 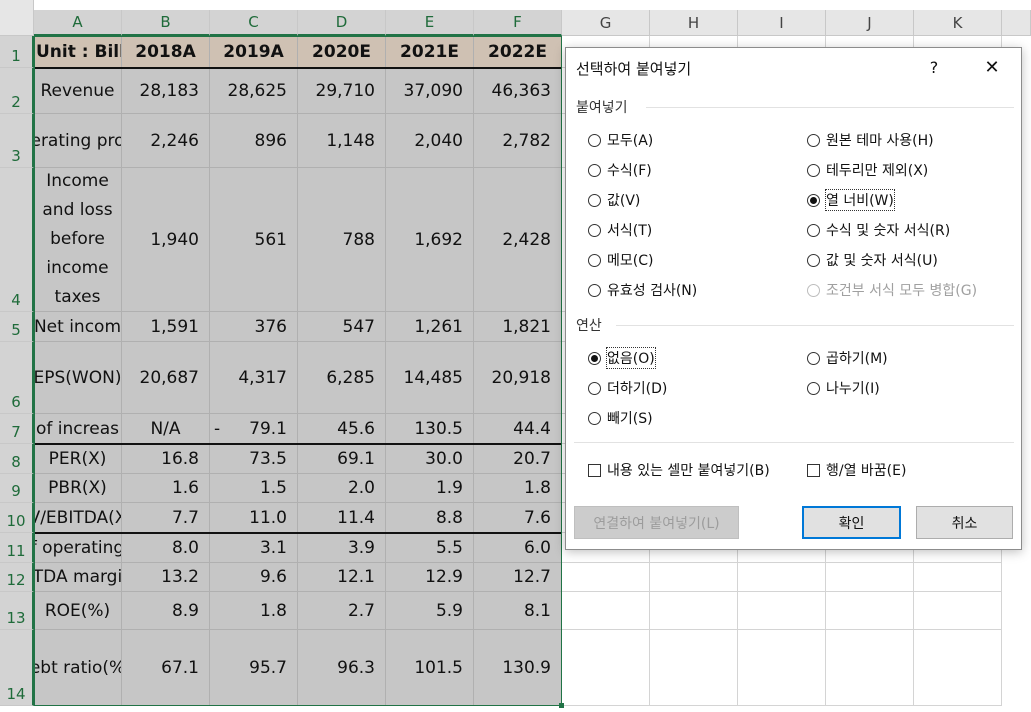 What do you see at coordinates (622, 358) in the screenshot?
I see `radio-option: 없음(O)` at bounding box center [622, 358].